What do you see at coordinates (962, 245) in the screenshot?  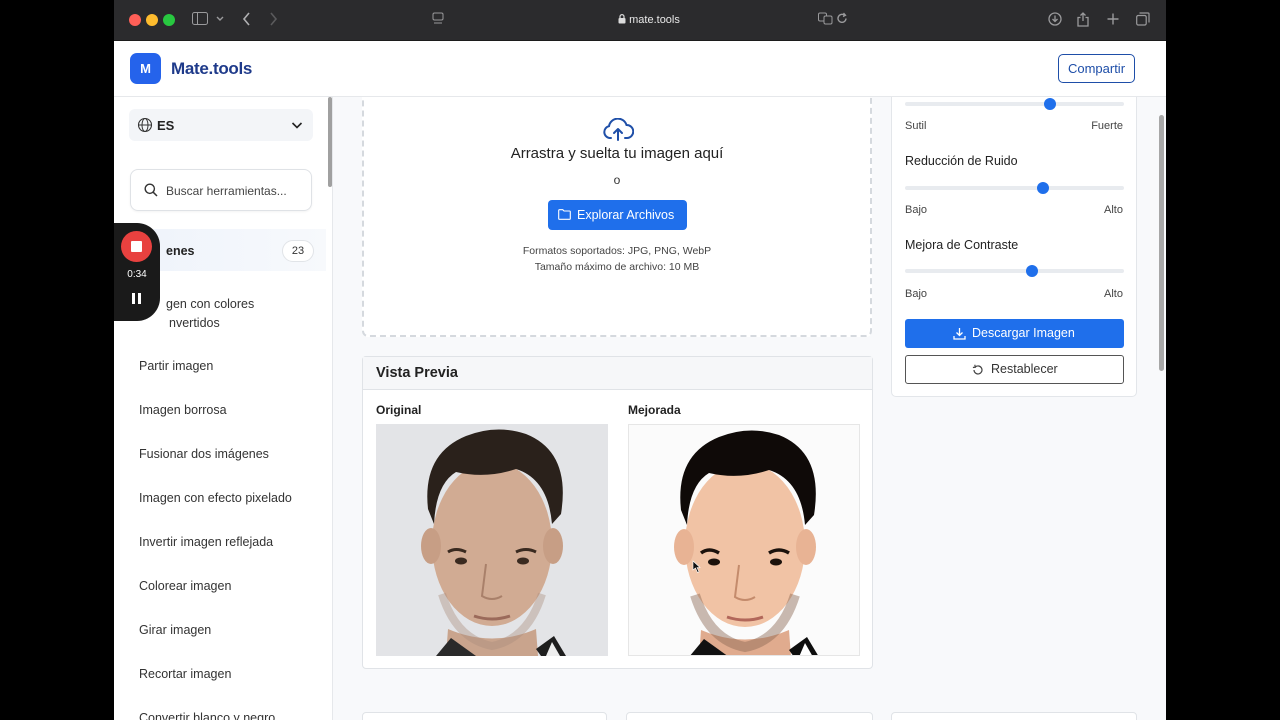 I see `contrast-title: Mejora de Contraste` at bounding box center [962, 245].